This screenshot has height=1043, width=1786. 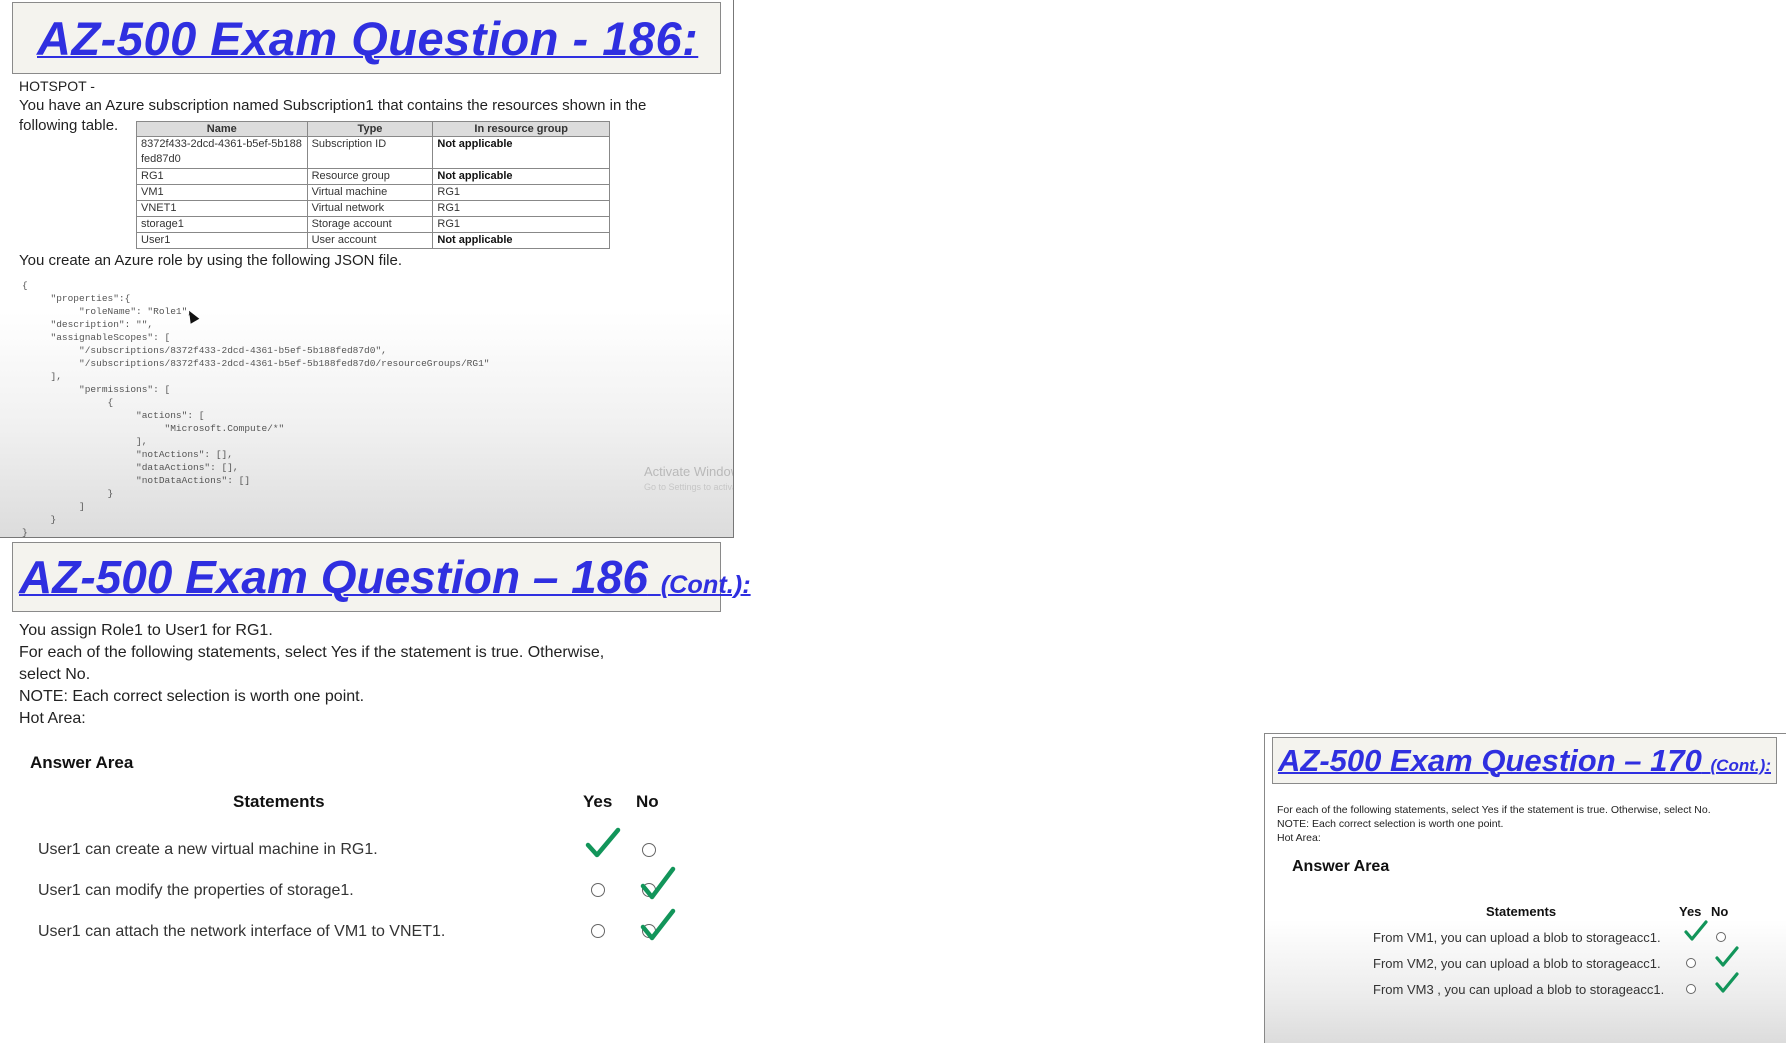 What do you see at coordinates (370, 176) in the screenshot?
I see `table-cell: Resource group` at bounding box center [370, 176].